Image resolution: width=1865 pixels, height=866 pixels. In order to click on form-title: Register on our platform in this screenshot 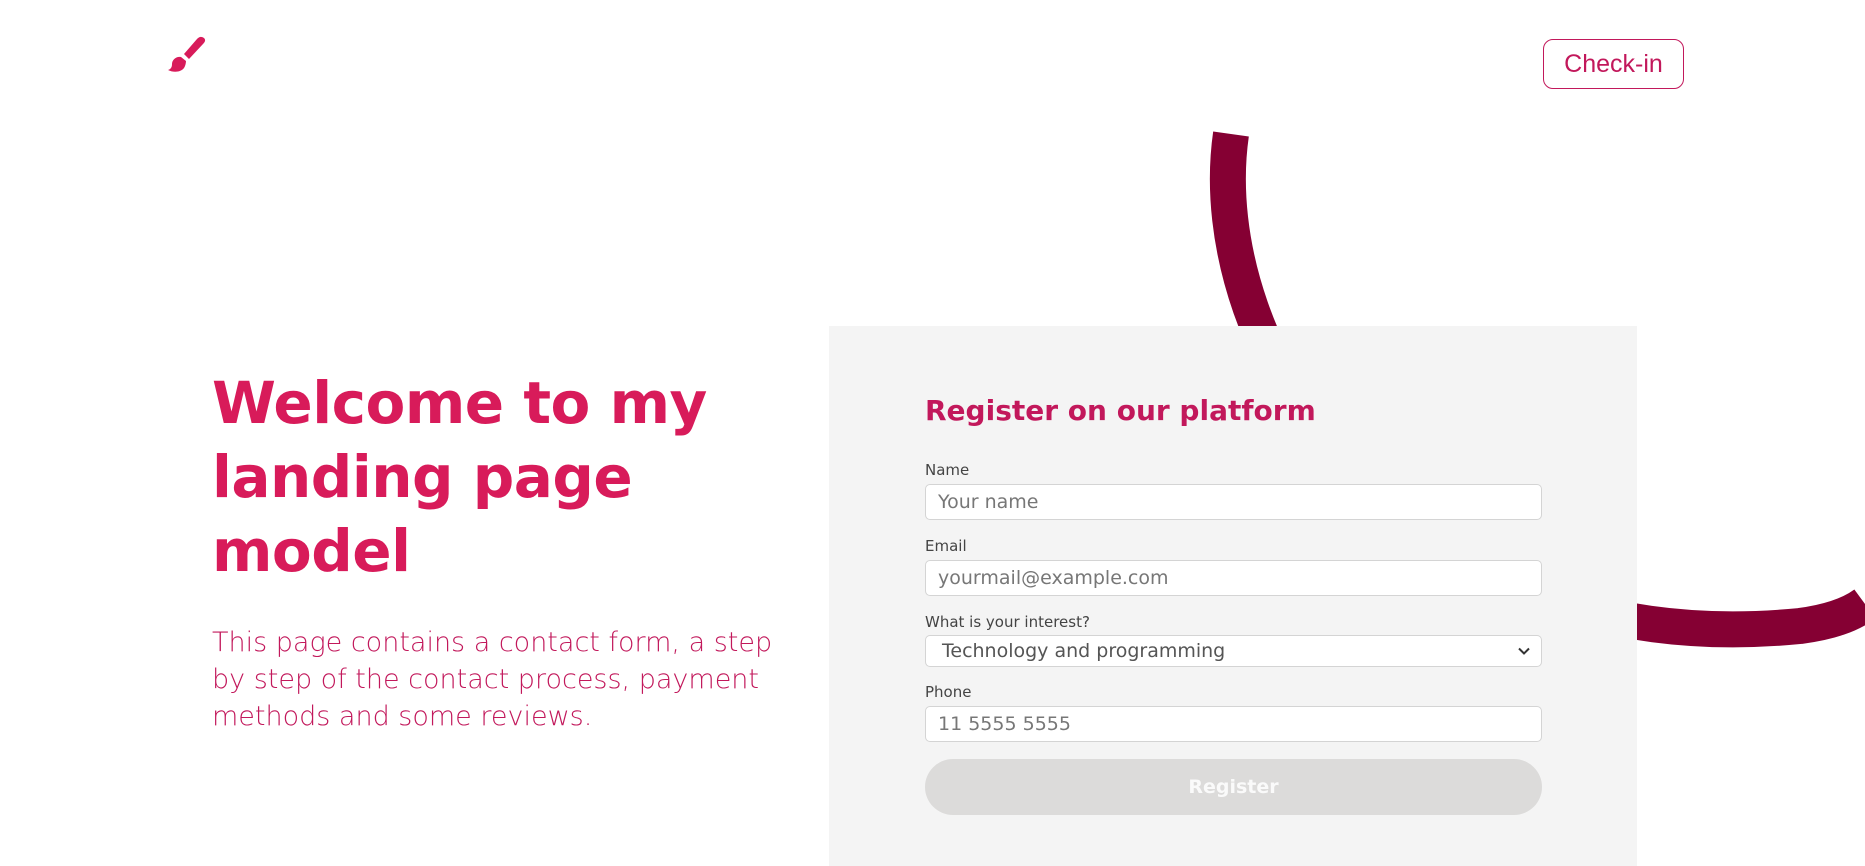, I will do `click(1120, 410)`.